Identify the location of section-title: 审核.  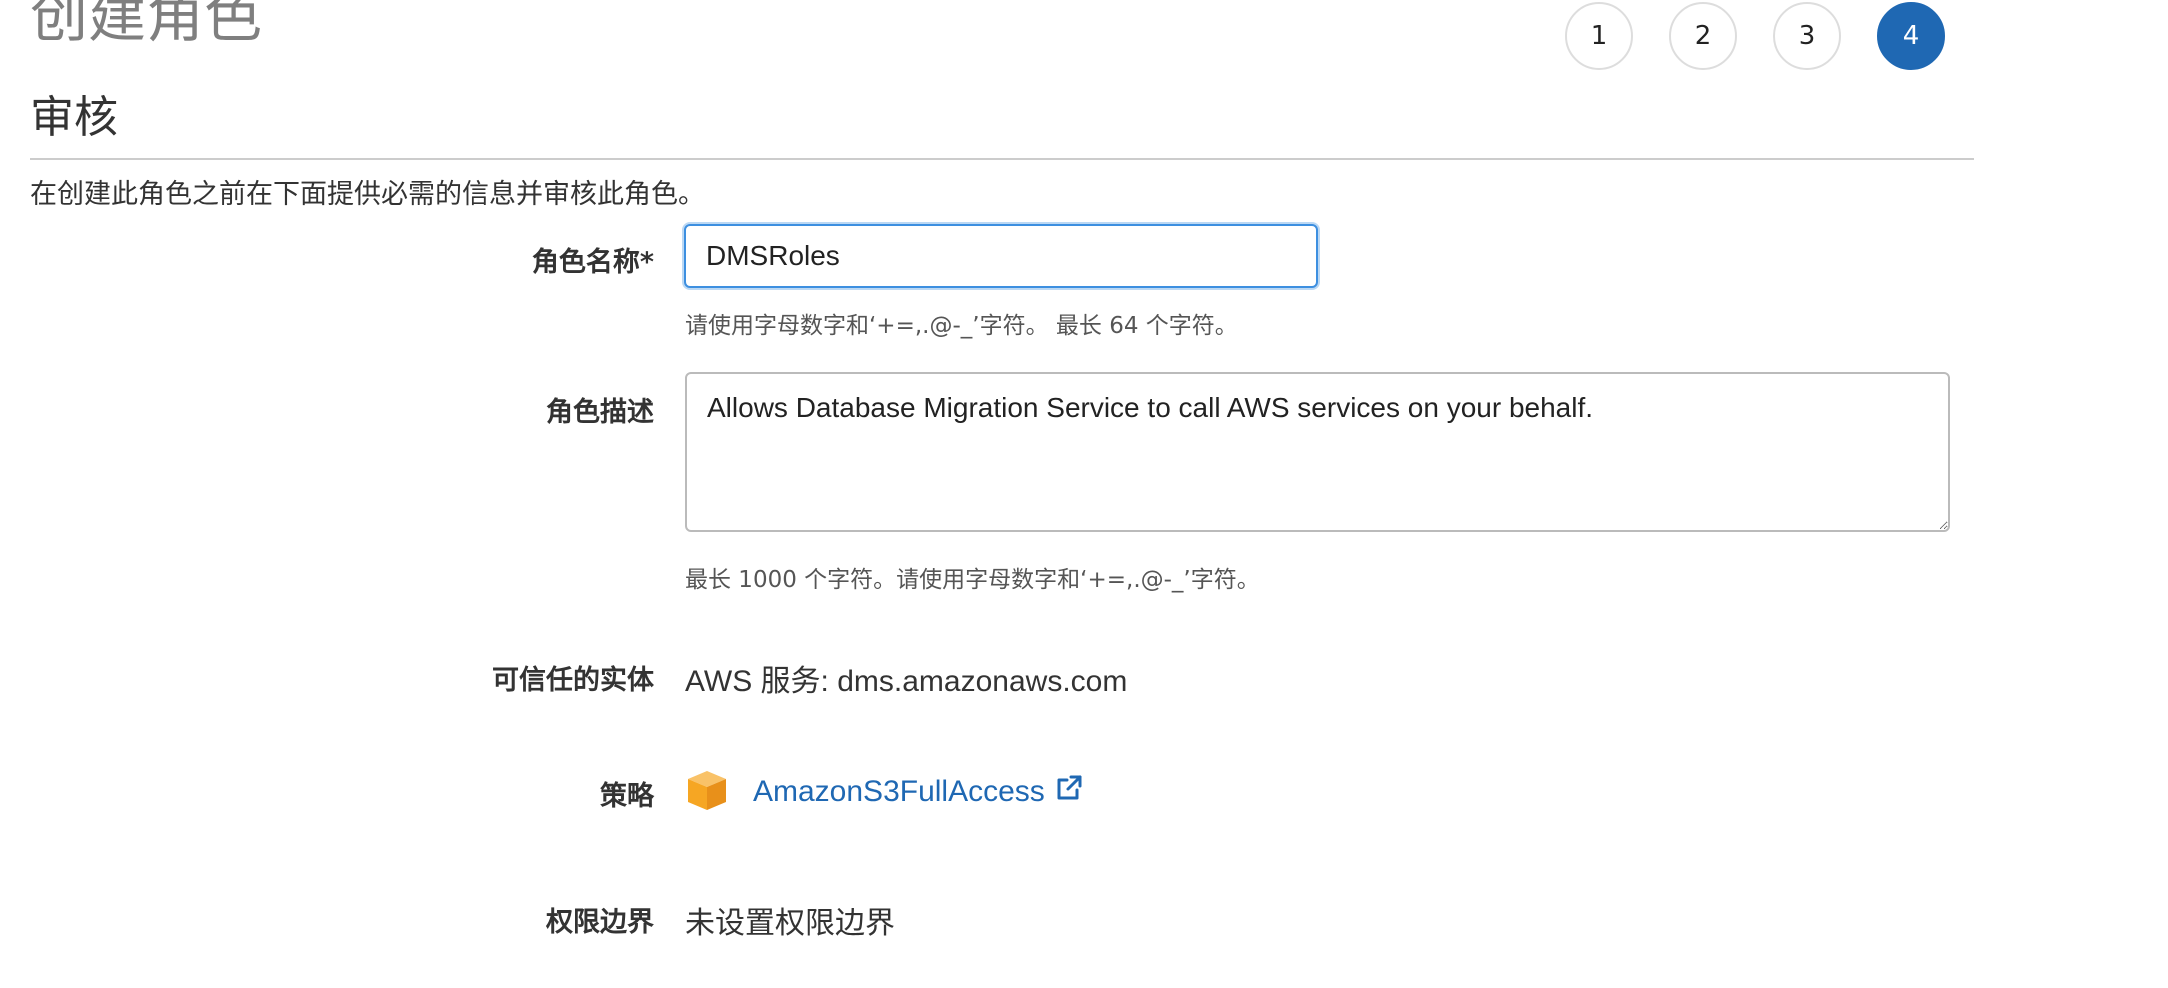
(74, 117).